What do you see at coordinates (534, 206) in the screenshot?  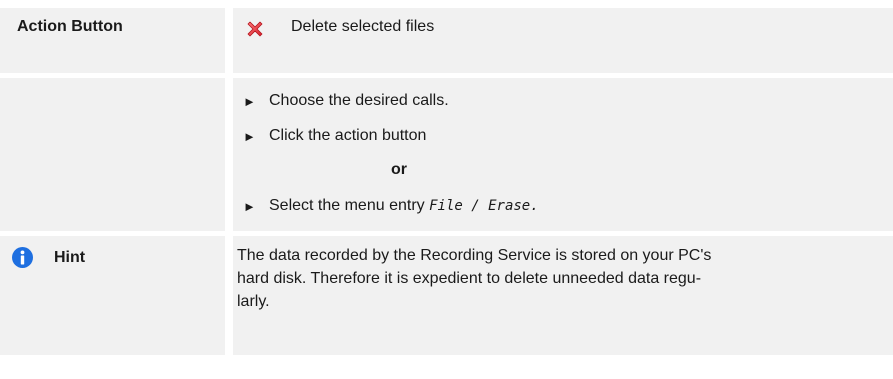 I see `step-suffix: .` at bounding box center [534, 206].